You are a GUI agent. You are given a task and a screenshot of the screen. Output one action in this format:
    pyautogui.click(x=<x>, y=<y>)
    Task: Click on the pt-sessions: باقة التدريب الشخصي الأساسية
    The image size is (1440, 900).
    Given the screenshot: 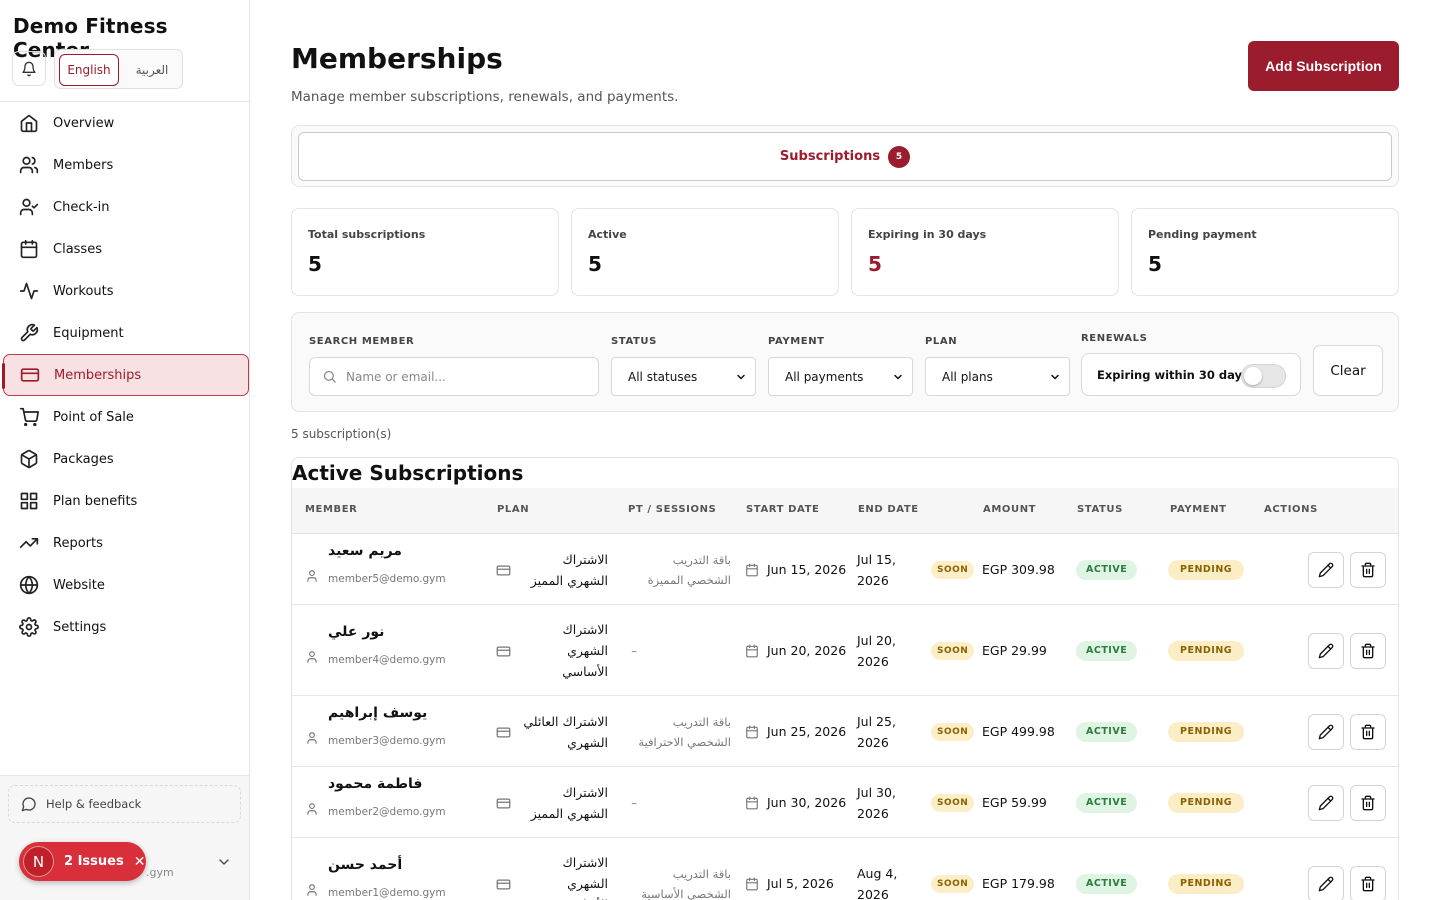 What is the action you would take?
    pyautogui.click(x=686, y=883)
    